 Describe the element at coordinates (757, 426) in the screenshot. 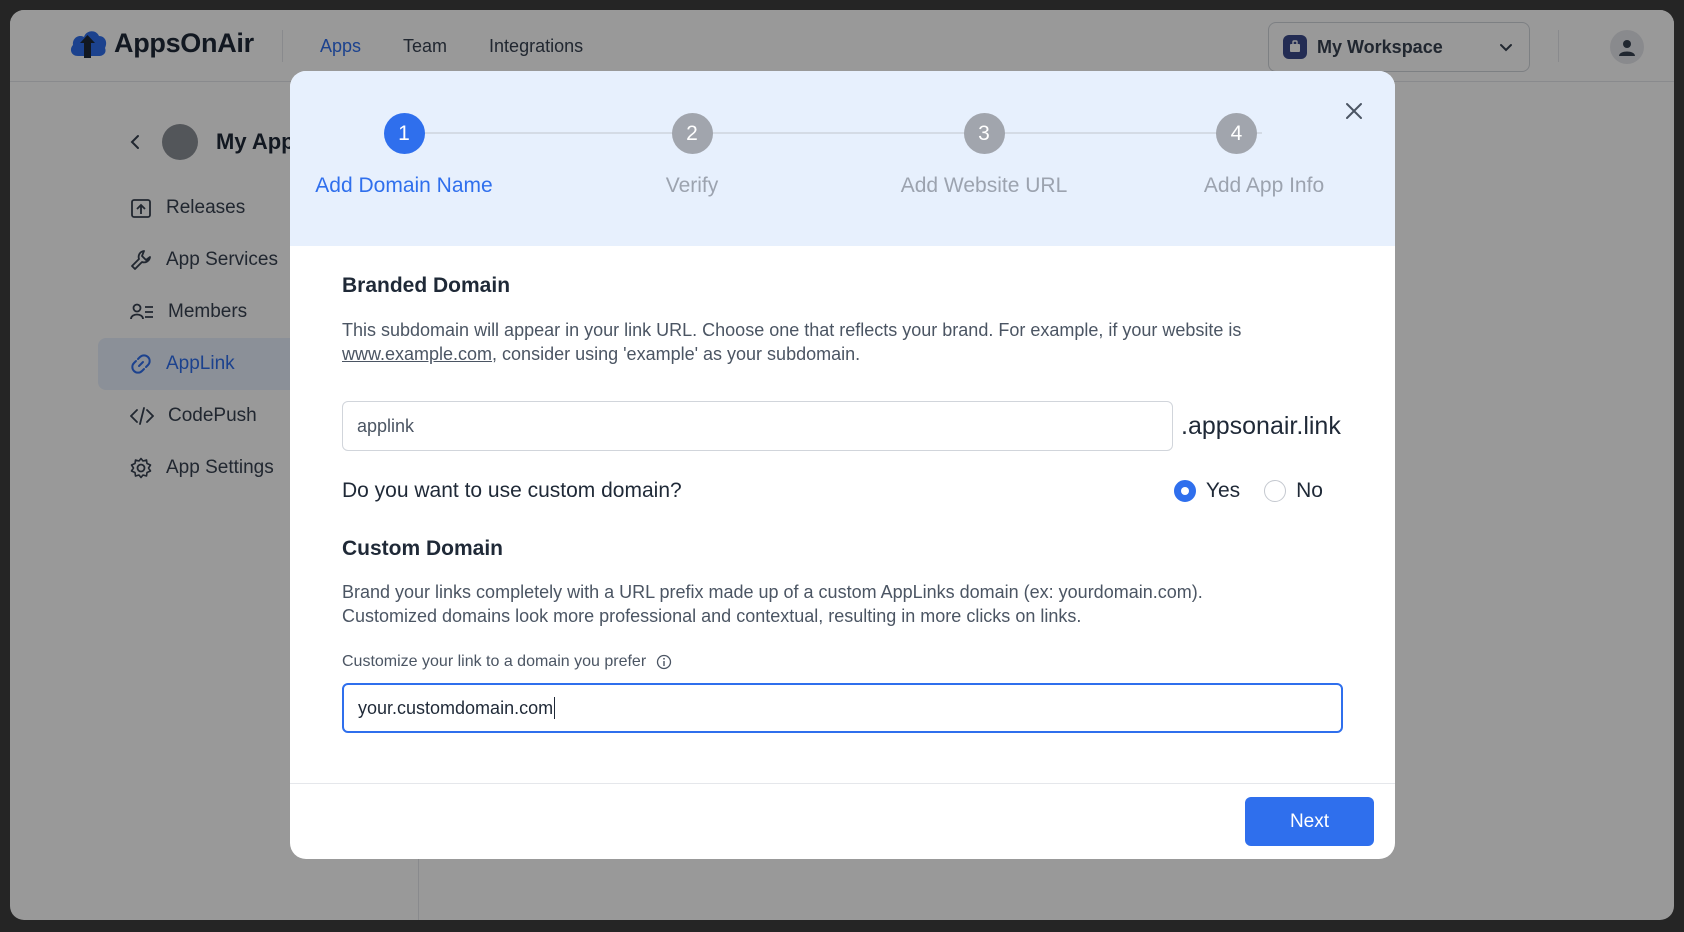

I see `subdomain-input: applink` at that location.